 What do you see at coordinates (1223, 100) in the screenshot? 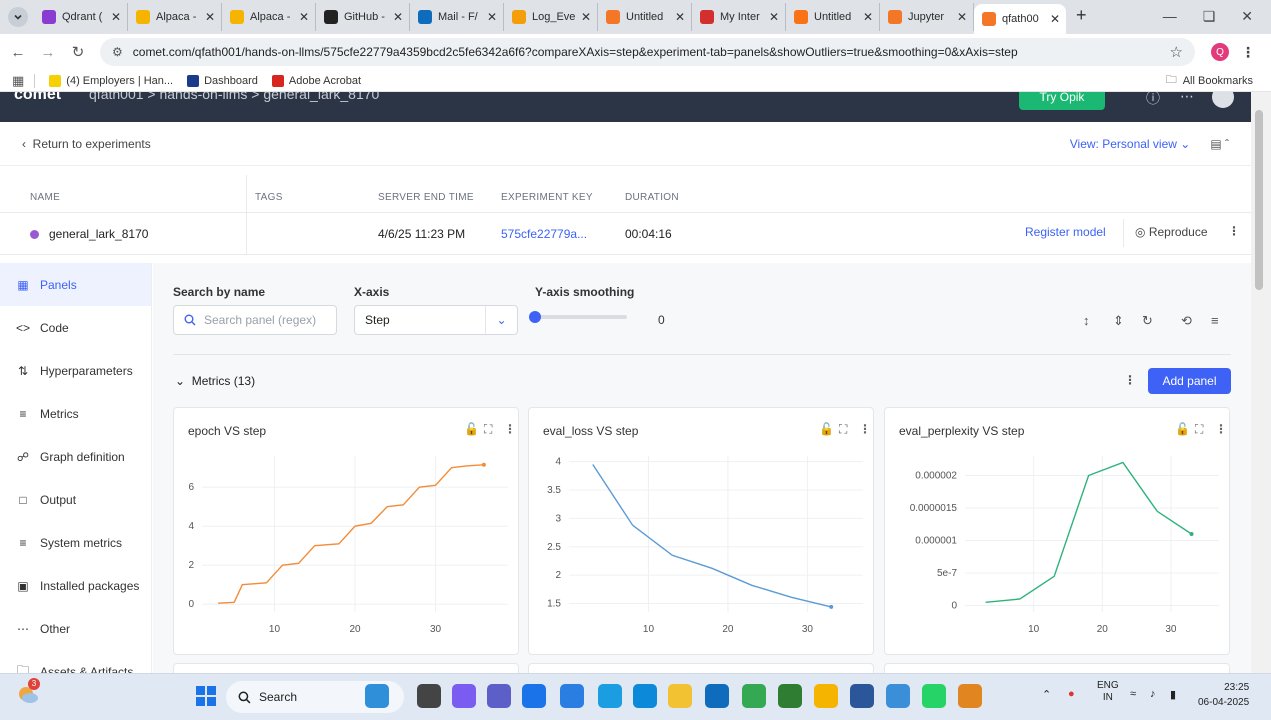
I see `user-avatar` at bounding box center [1223, 100].